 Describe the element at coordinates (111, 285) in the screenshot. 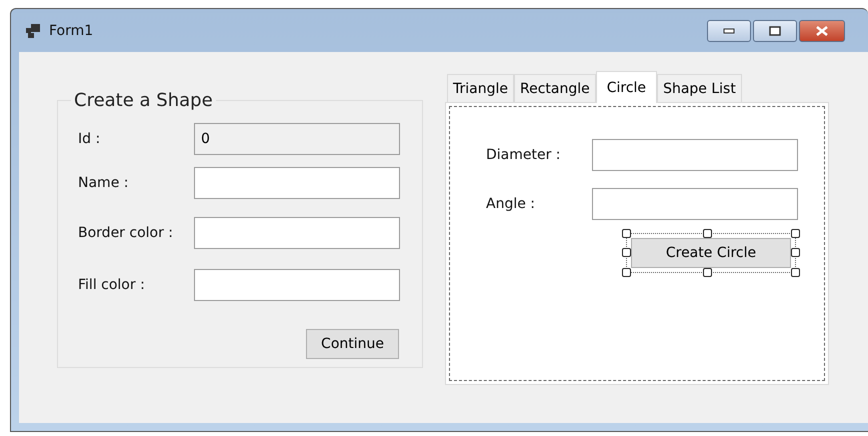

I see `field-label: Fill color :` at that location.